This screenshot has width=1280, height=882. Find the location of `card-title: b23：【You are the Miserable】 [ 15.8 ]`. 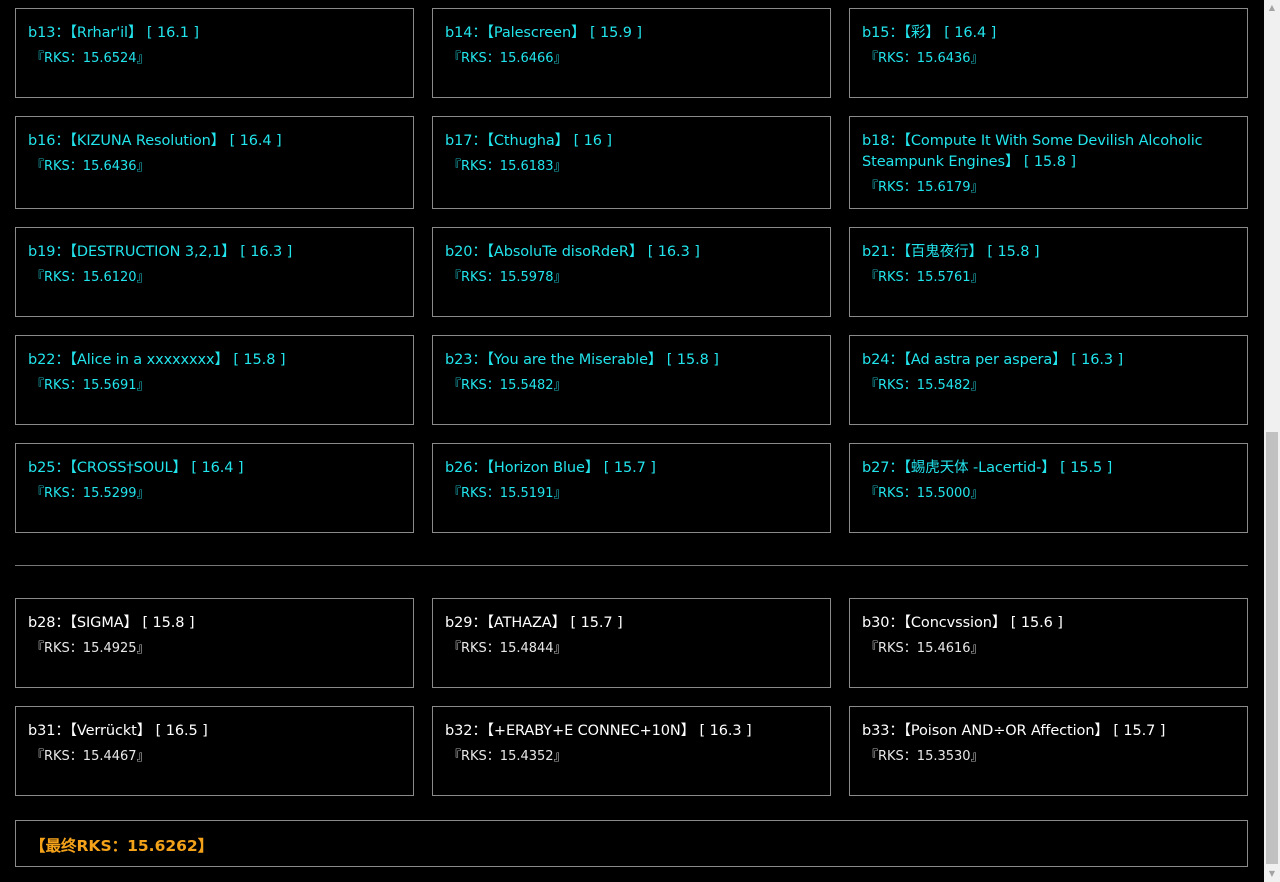

card-title: b23：【You are the Miserable】 [ 15.8 ] is located at coordinates (582, 360).